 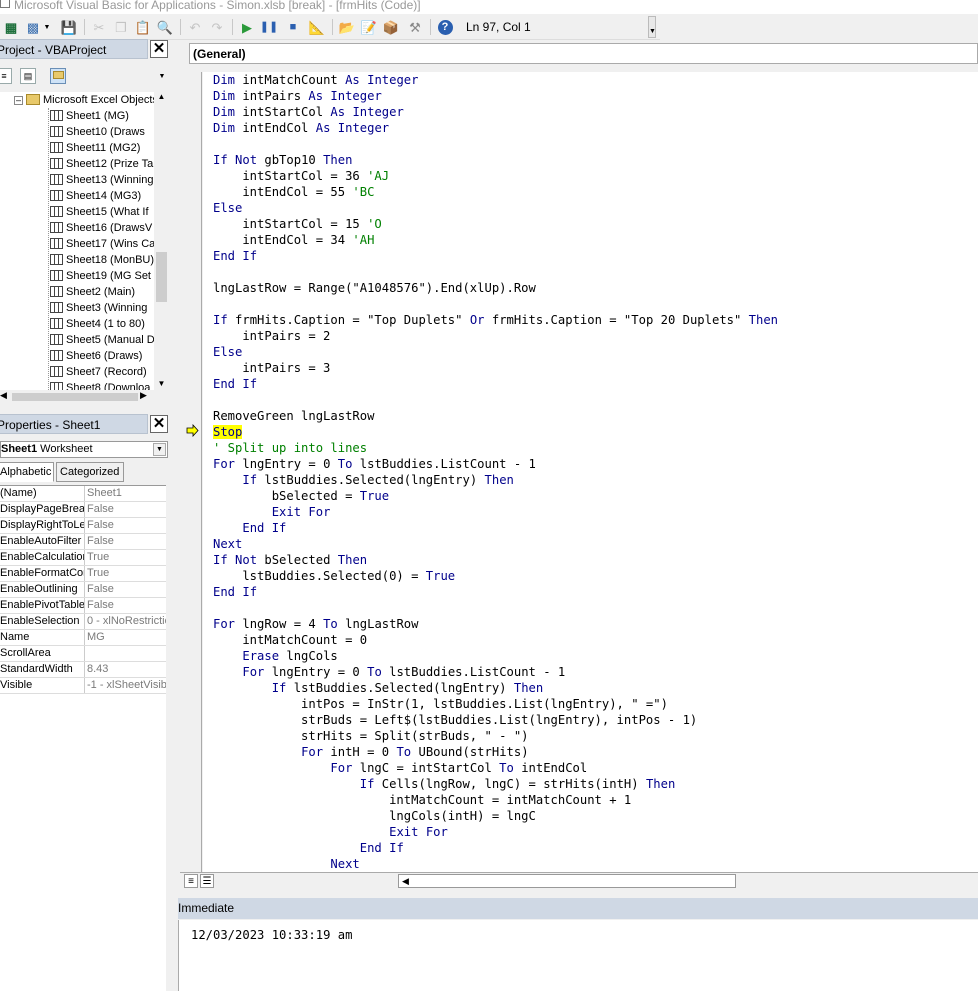 I want to click on toolbar-options-icon: ▼, so click(x=652, y=27).